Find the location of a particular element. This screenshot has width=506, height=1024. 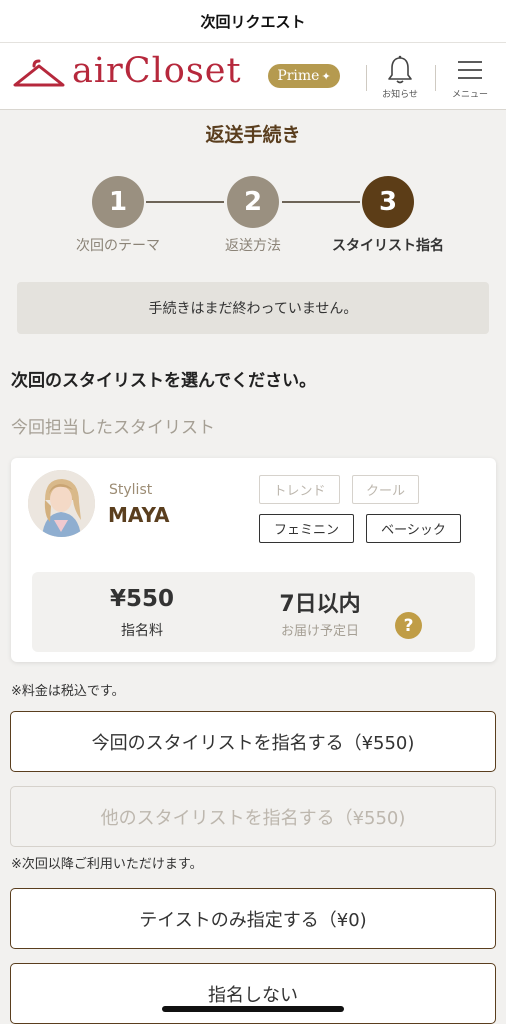

step-3: 3 スタイリスト指名 is located at coordinates (388, 215).